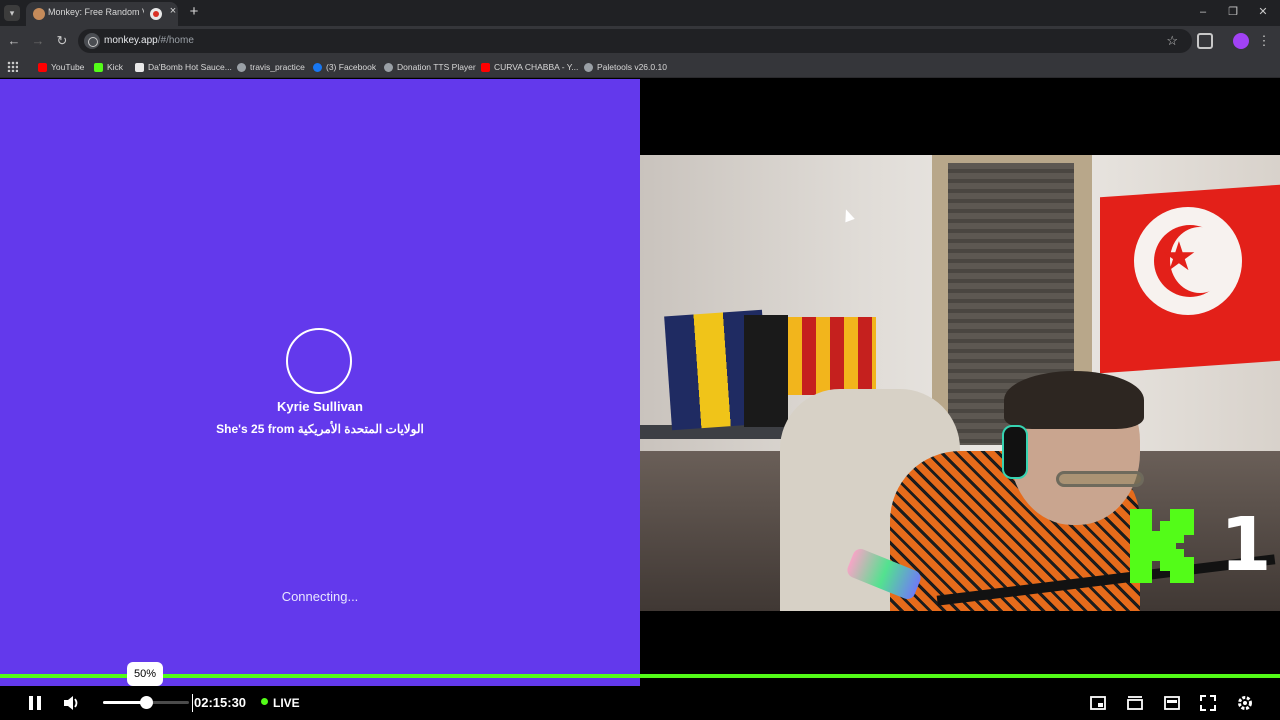 The height and width of the screenshot is (720, 1280). What do you see at coordinates (1074, 400) in the screenshot?
I see `streamer-hair` at bounding box center [1074, 400].